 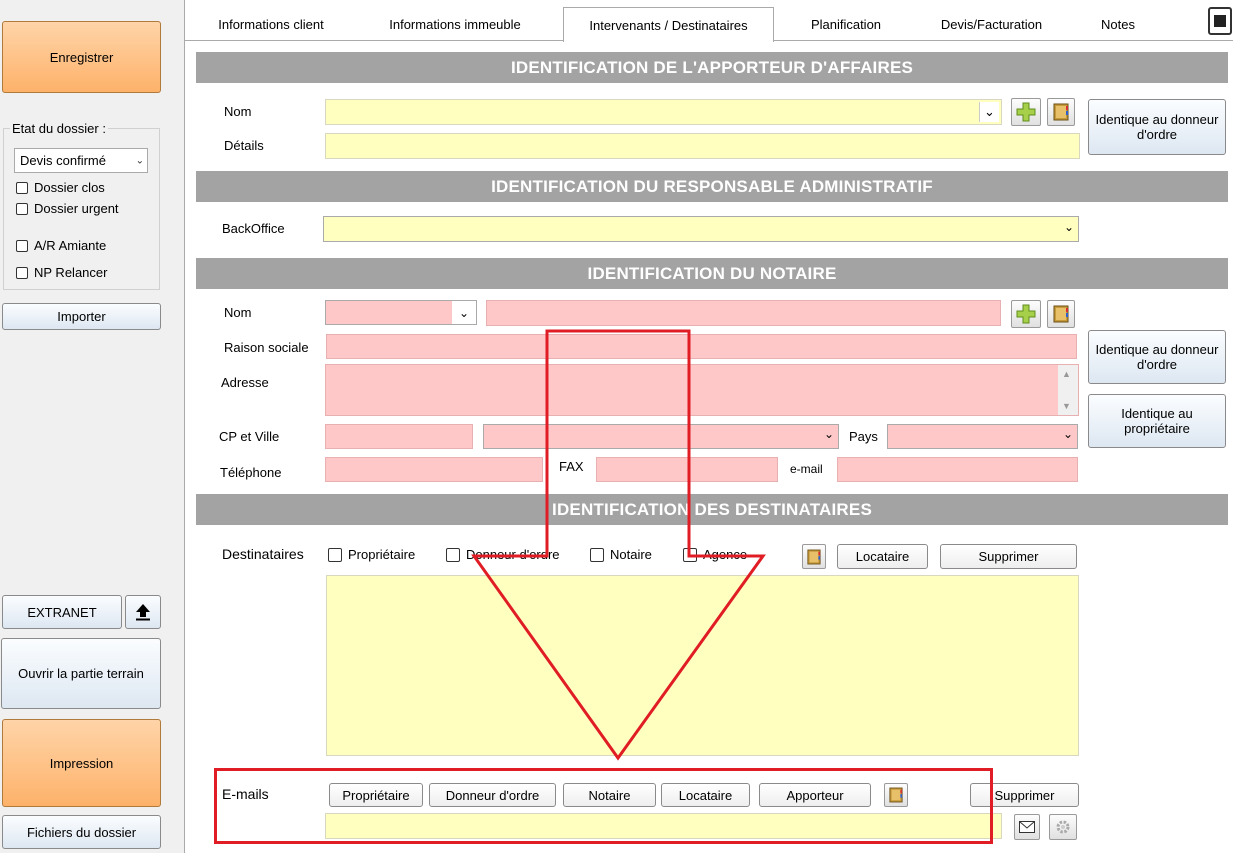 I want to click on annotation-arrow, so click(x=618, y=545).